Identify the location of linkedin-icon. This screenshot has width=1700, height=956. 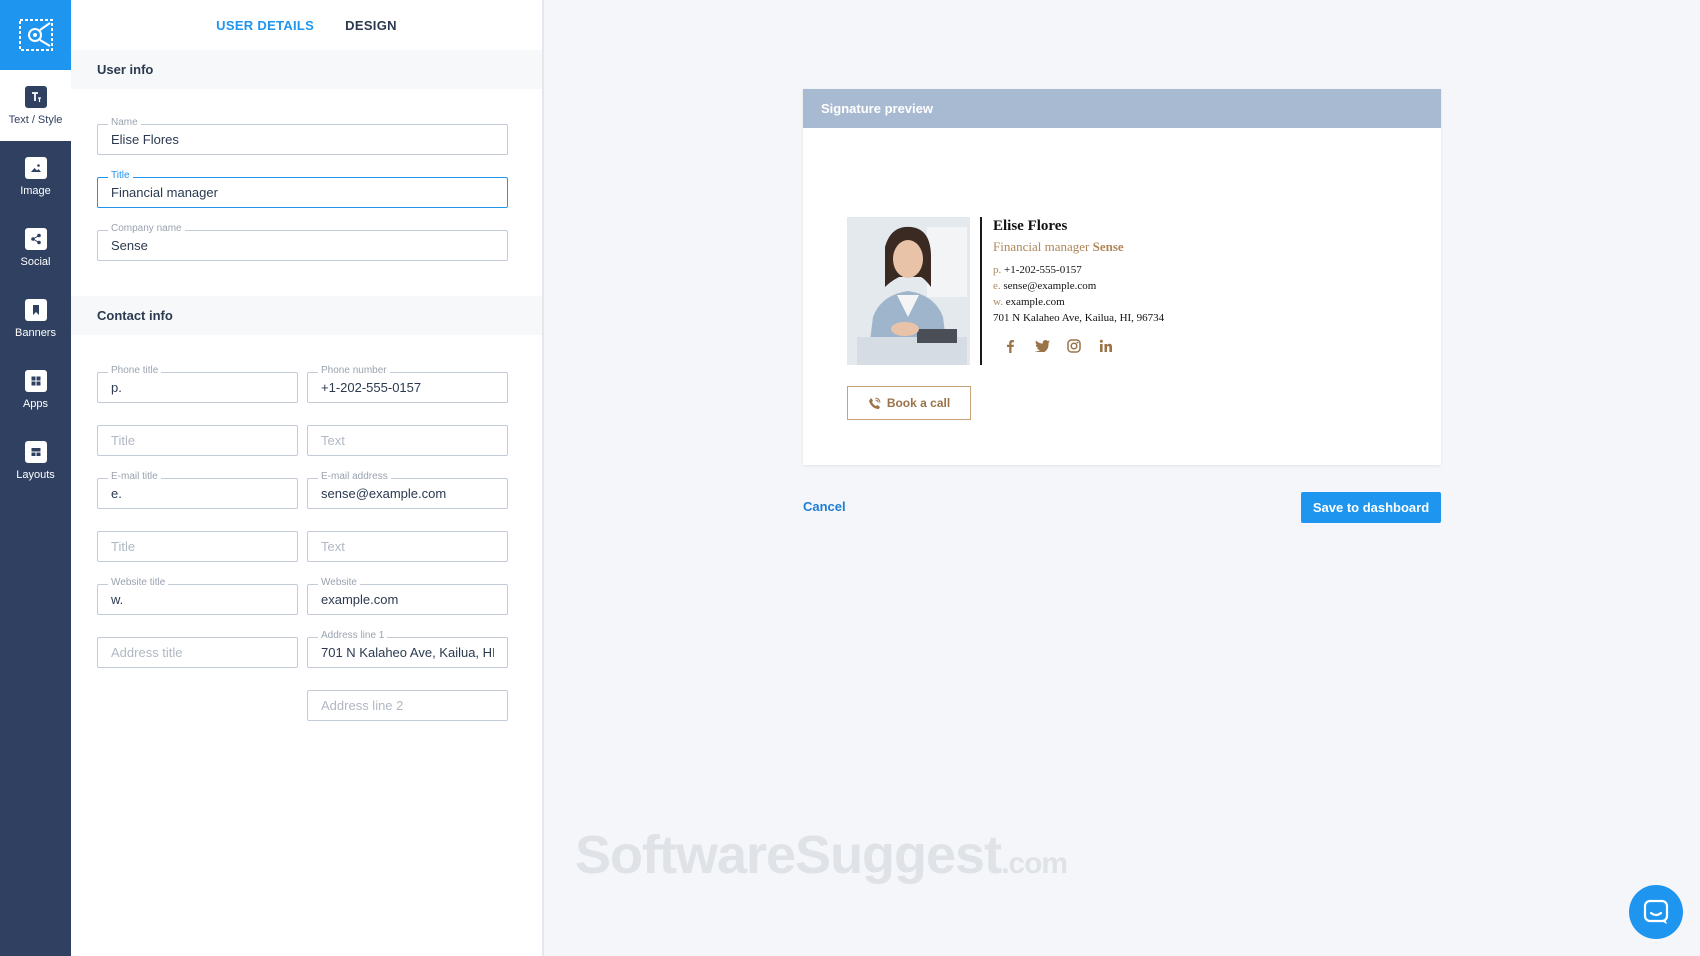
(1106, 346).